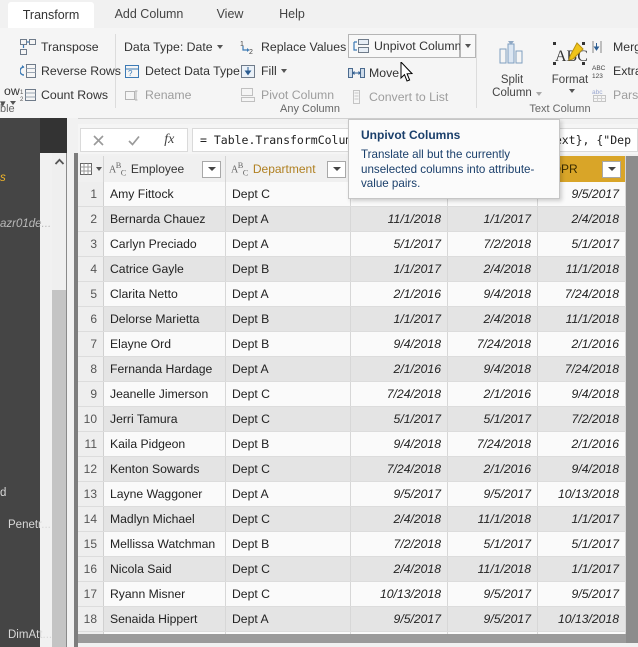 The image size is (638, 647). What do you see at coordinates (582, 469) in the screenshot?
I see `date-cell-3: 9/4/2018` at bounding box center [582, 469].